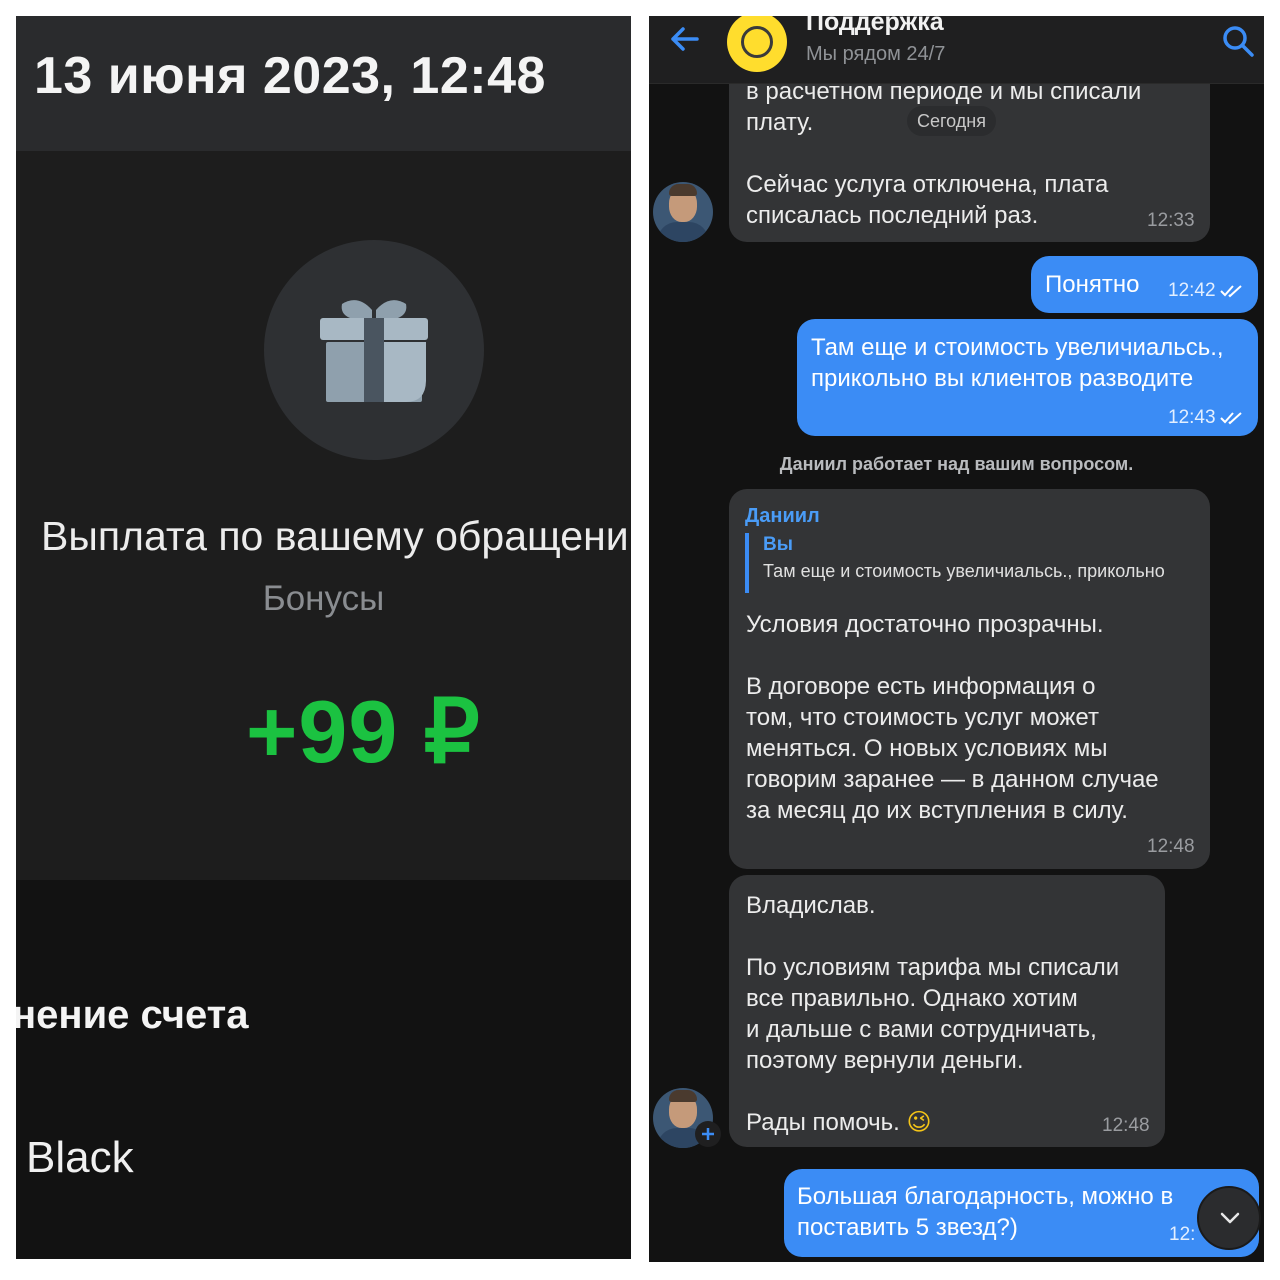  I want to click on scroll-down-button, so click(1229, 1218).